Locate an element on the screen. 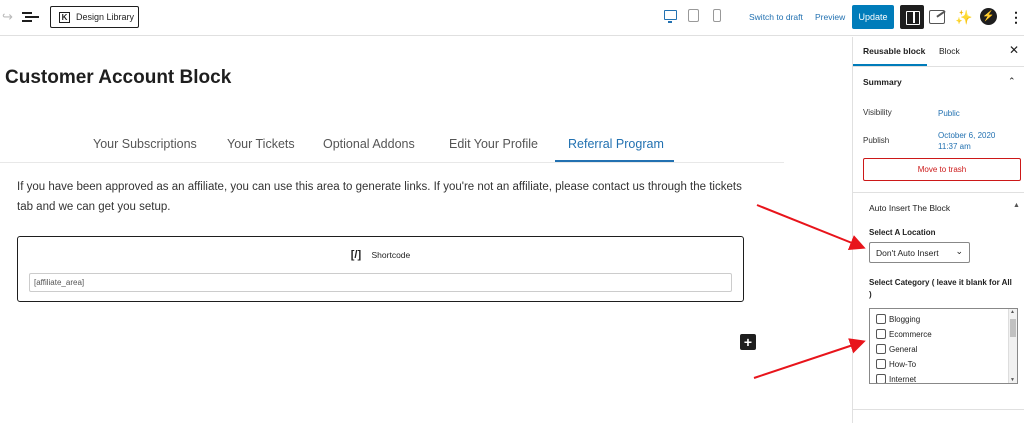  scrollbar-thumb is located at coordinates (1013, 328).